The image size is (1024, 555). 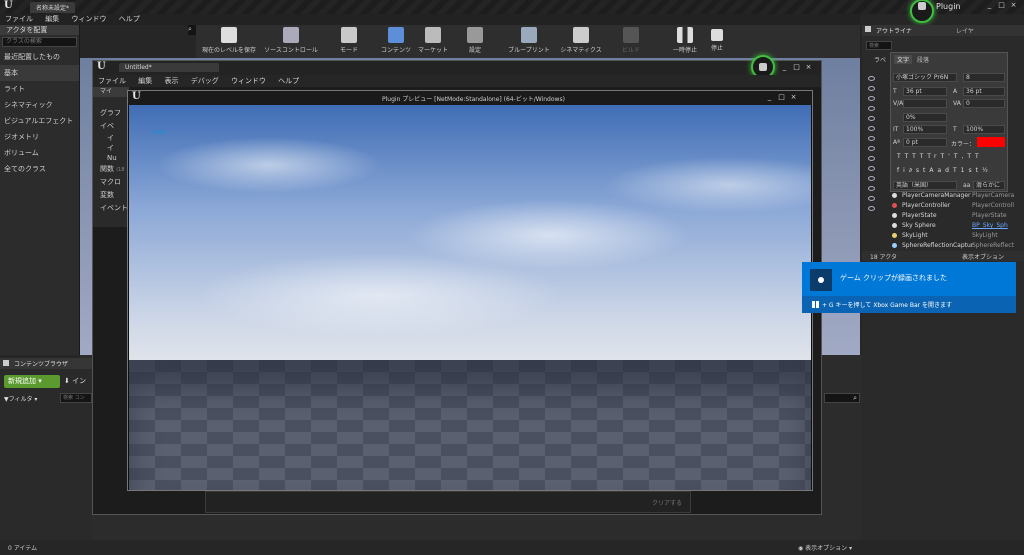 I want to click on category-recent: 最近配置したもの, so click(x=39, y=57).